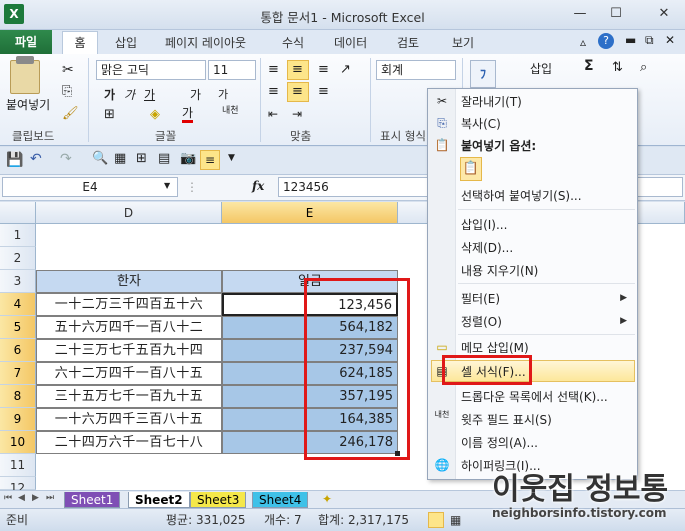 The width and height of the screenshot is (685, 531). What do you see at coordinates (297, 114) in the screenshot?
I see `increase-indent-icon: ⇥` at bounding box center [297, 114].